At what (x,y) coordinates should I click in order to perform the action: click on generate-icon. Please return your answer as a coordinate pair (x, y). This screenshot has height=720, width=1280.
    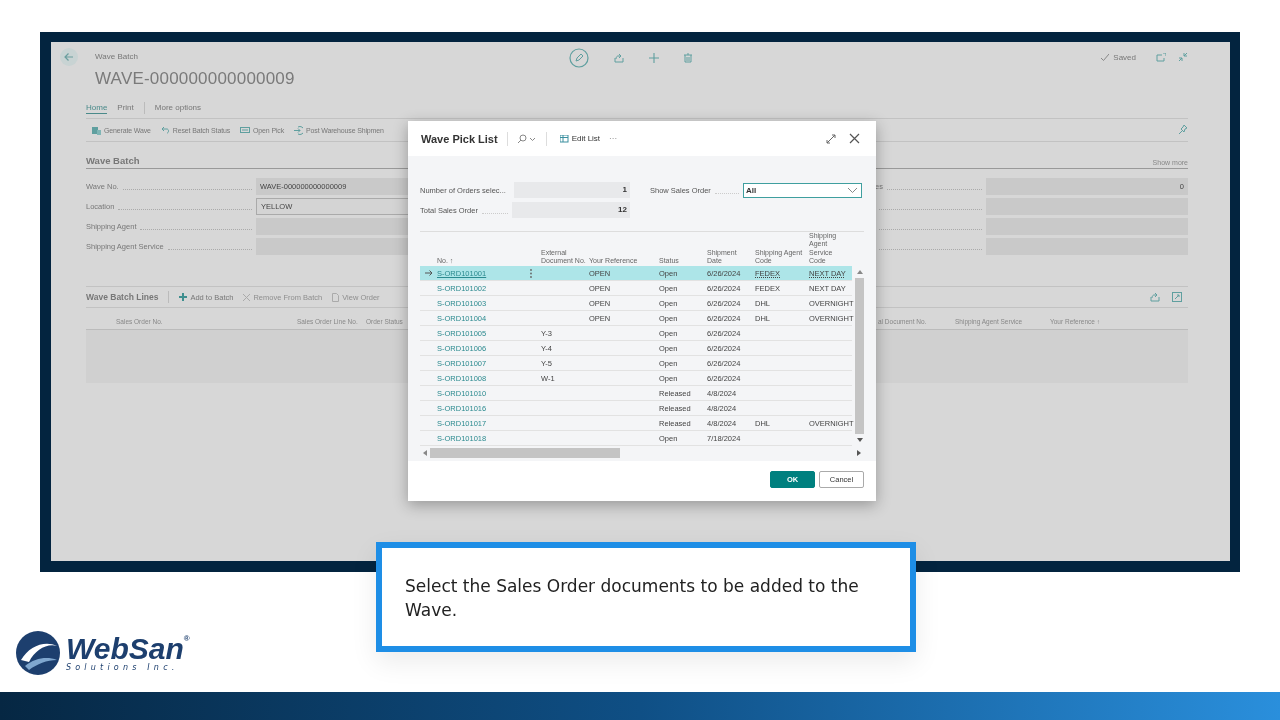
    Looking at the image, I should click on (96, 130).